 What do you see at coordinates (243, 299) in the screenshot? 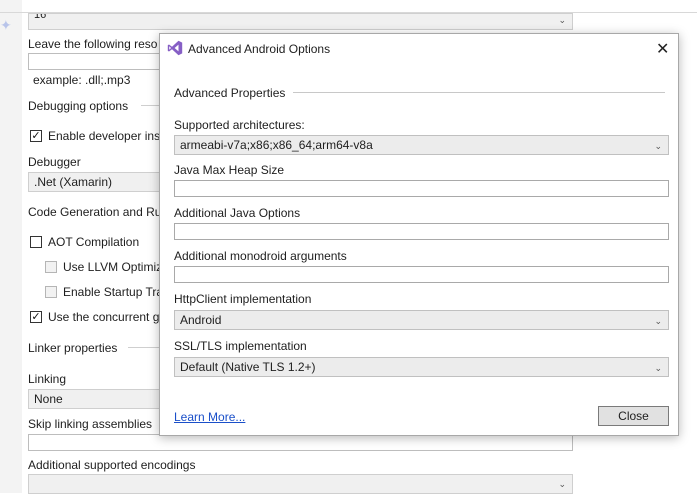
I see `httpclient-label: HttpClient implementation` at bounding box center [243, 299].